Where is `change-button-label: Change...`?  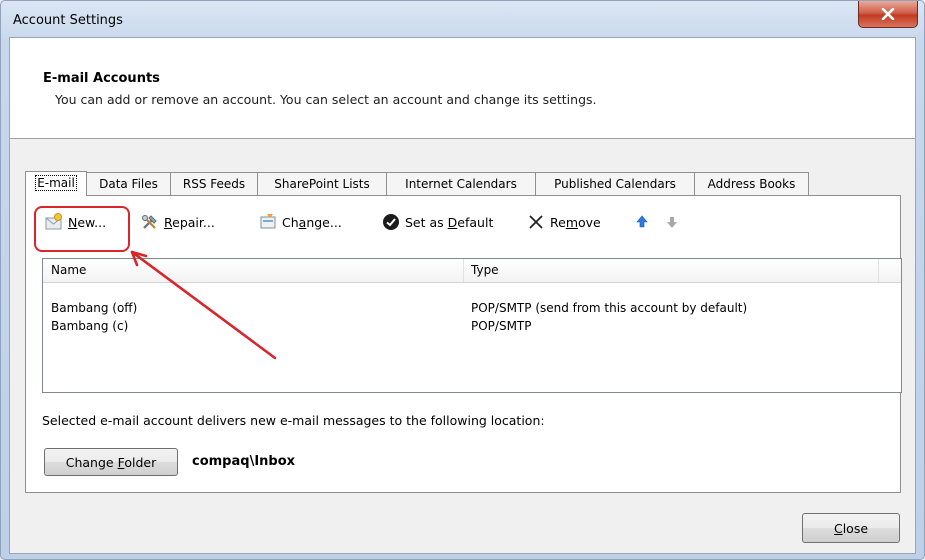
change-button-label: Change... is located at coordinates (312, 222).